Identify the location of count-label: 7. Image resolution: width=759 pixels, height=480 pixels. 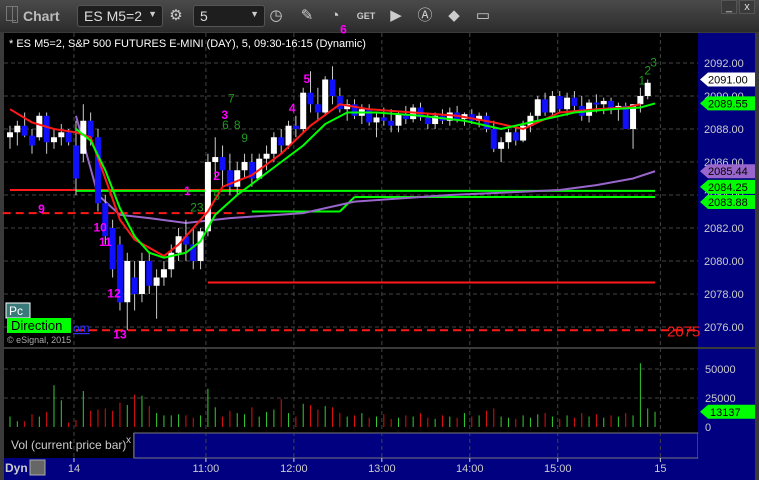
(231, 99).